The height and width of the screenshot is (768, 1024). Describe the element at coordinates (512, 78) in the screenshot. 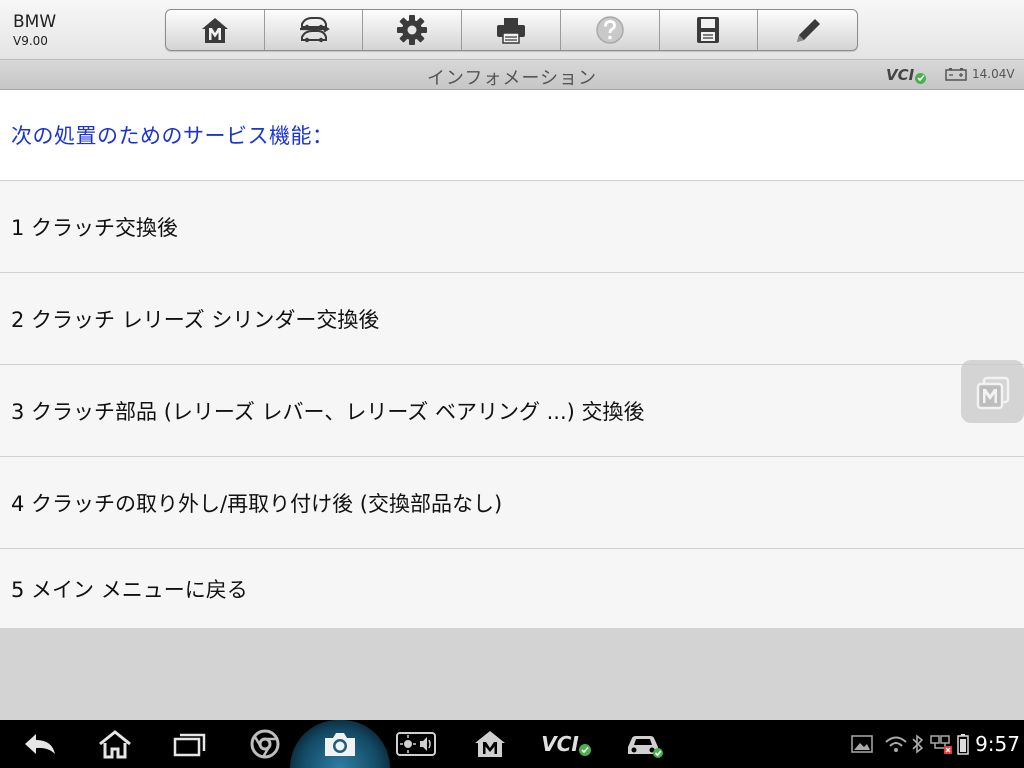

I see `page-title: インフォメーション` at that location.